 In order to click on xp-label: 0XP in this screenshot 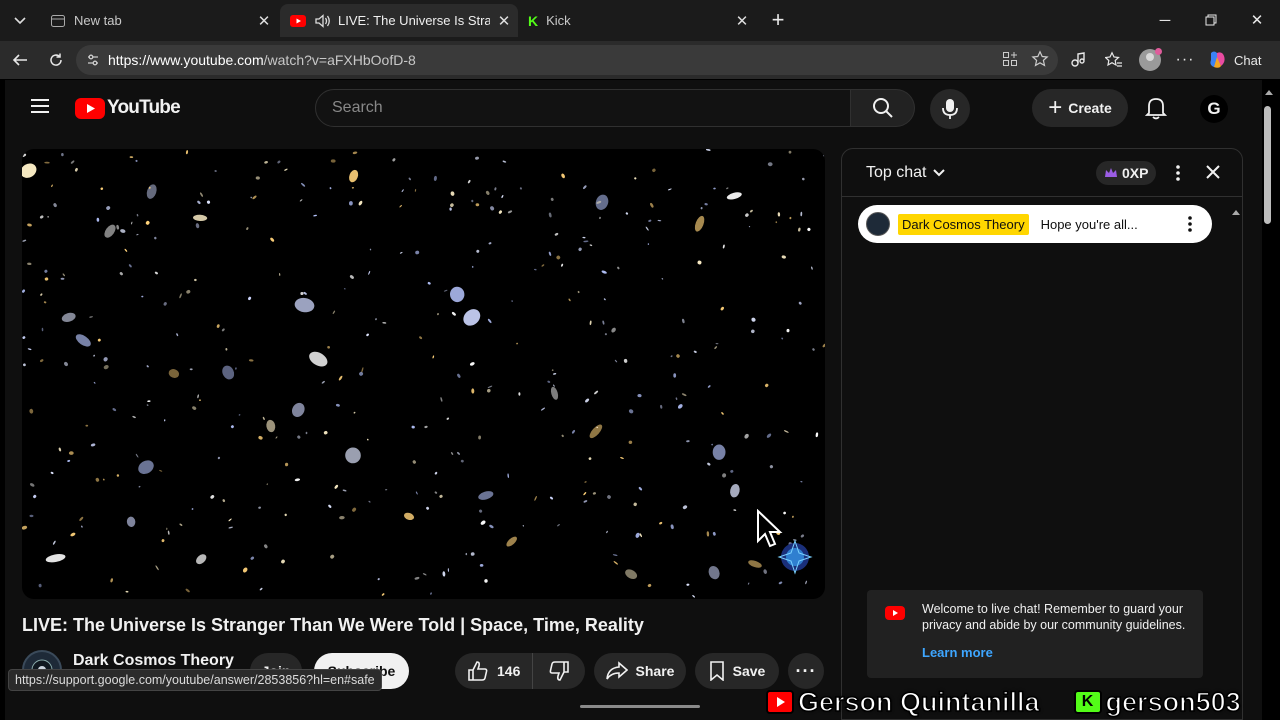, I will do `click(1135, 173)`.